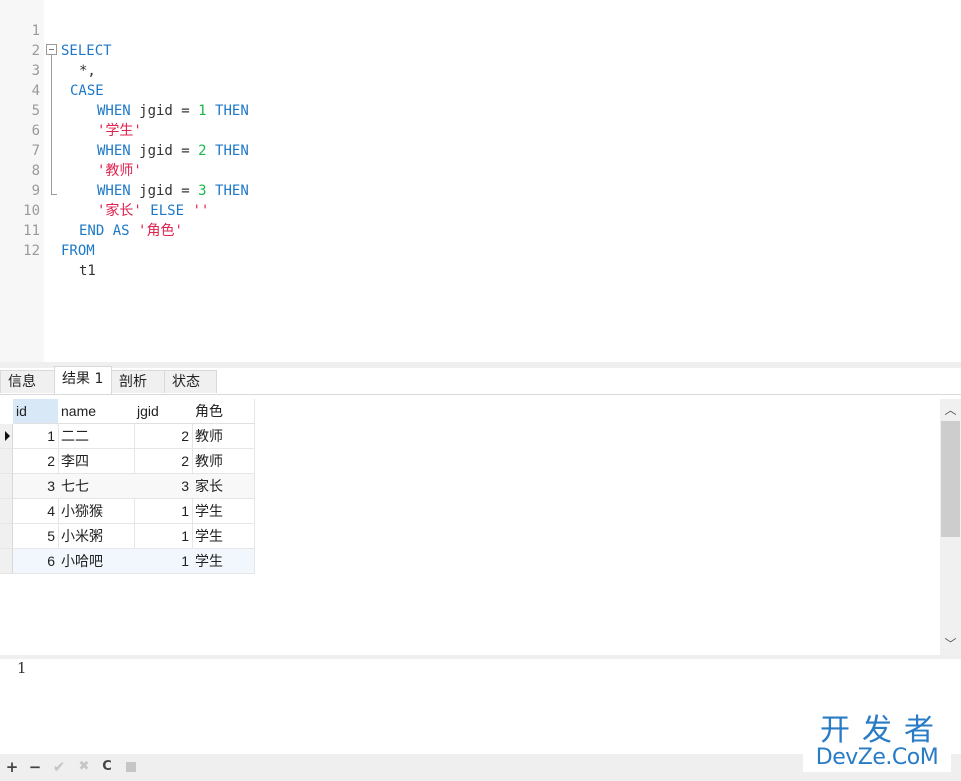 The width and height of the screenshot is (961, 781). I want to click on code-line-10: 10 END AS '角色', so click(480, 210).